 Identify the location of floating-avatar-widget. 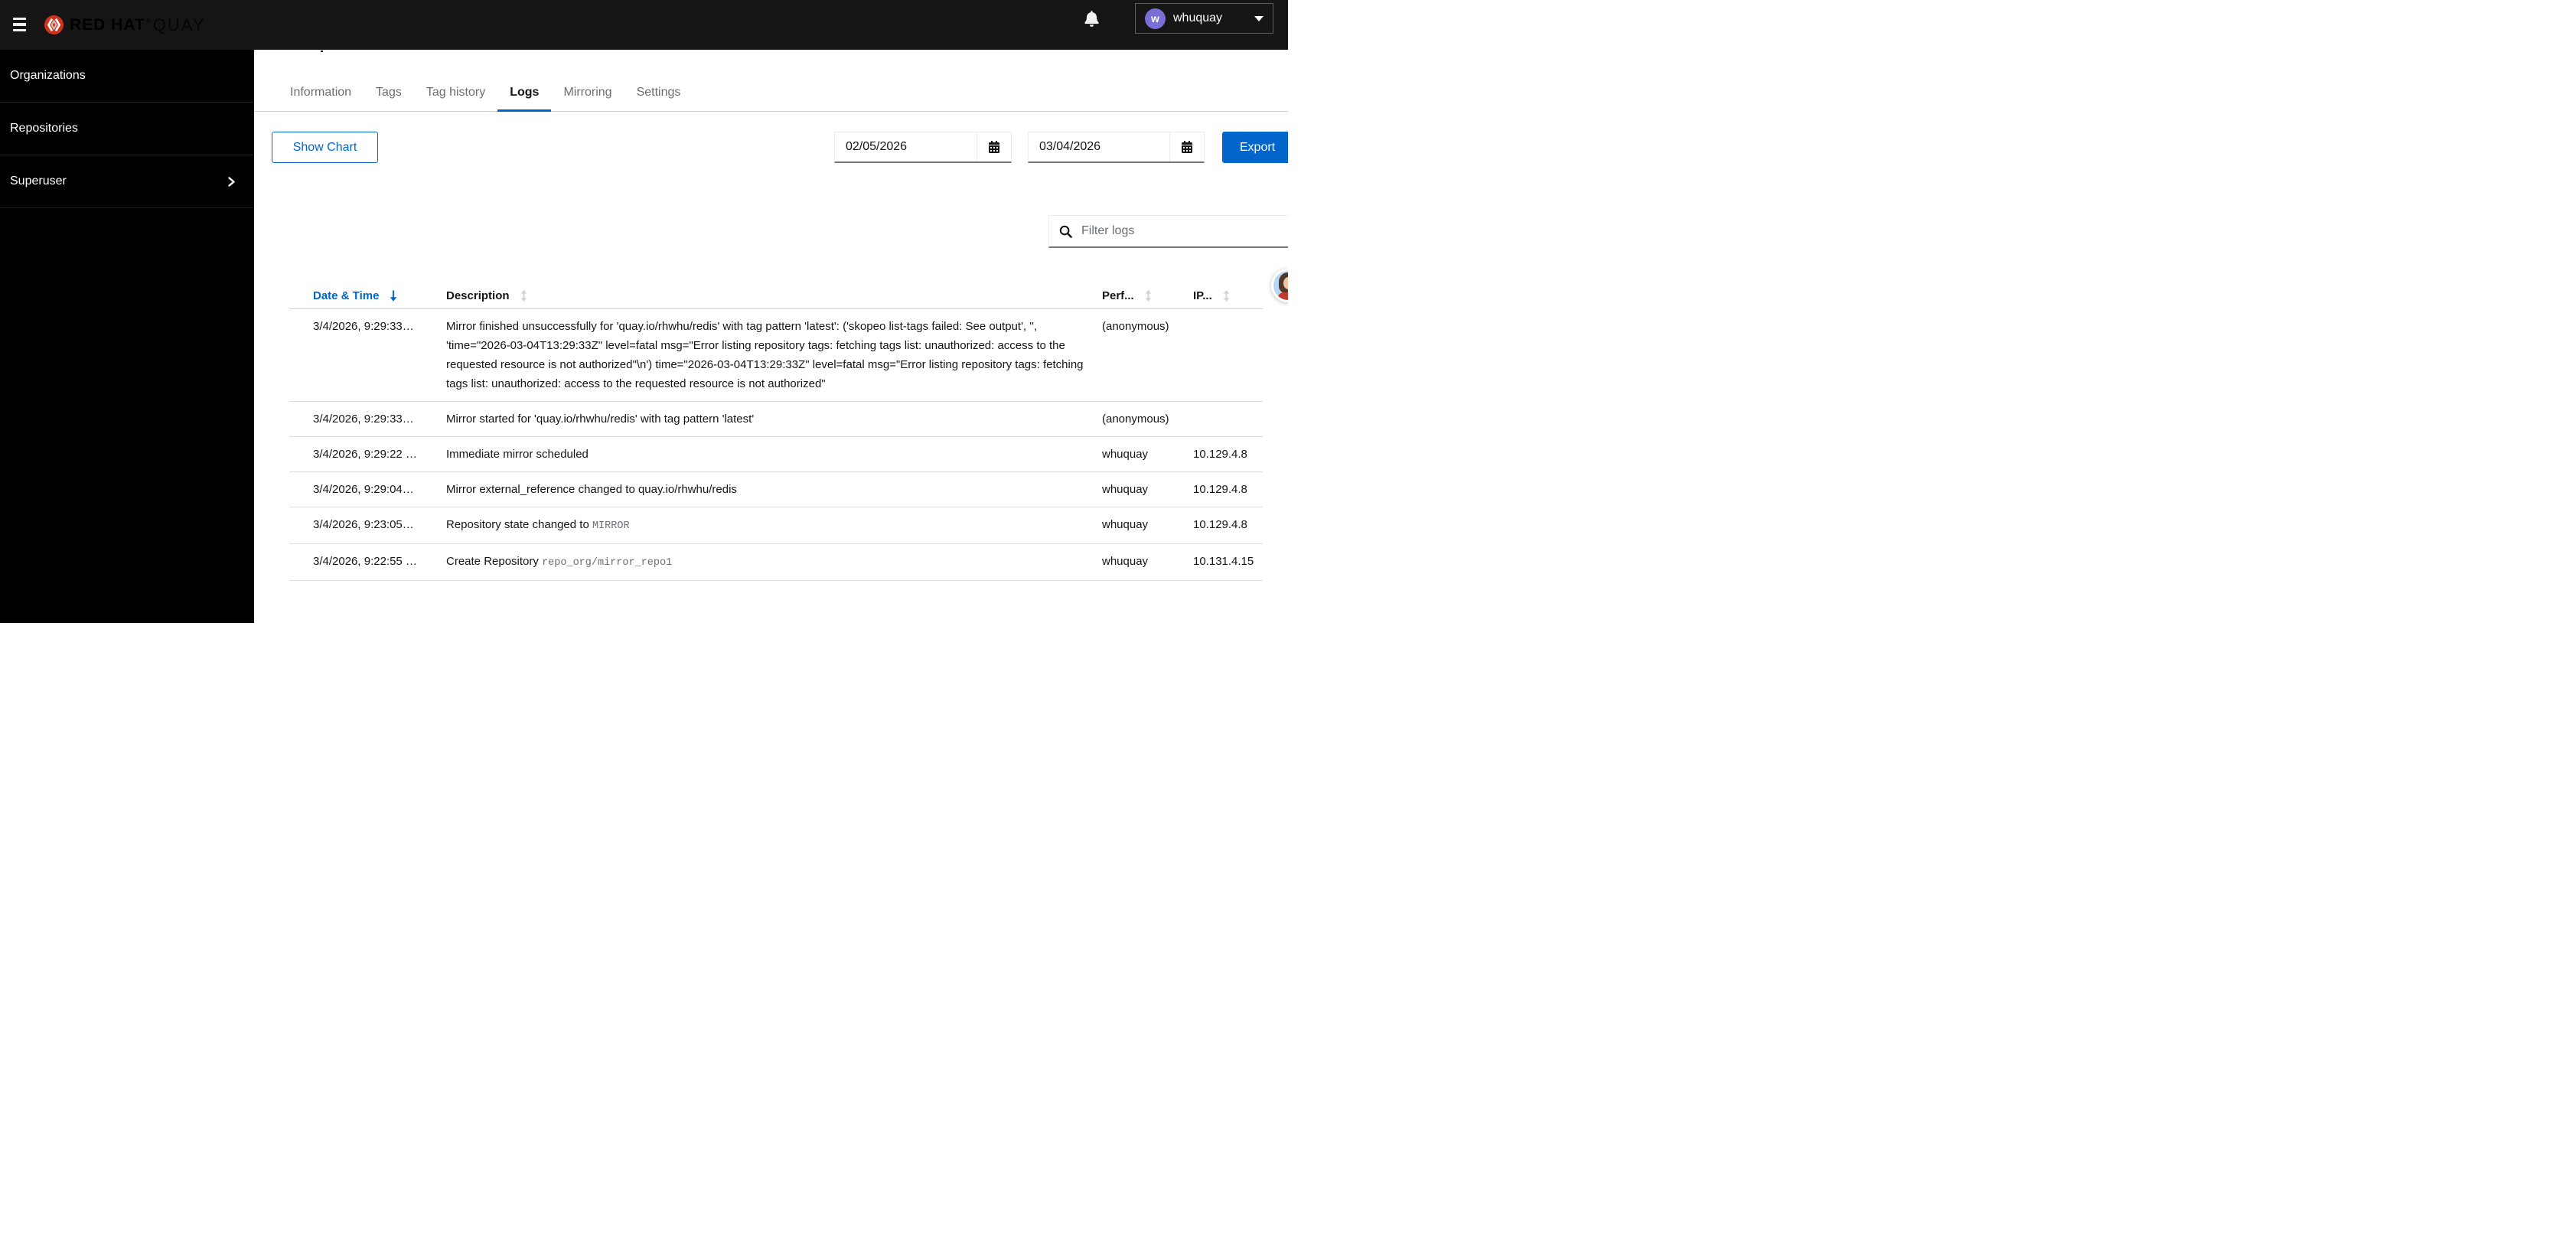
(1279, 285).